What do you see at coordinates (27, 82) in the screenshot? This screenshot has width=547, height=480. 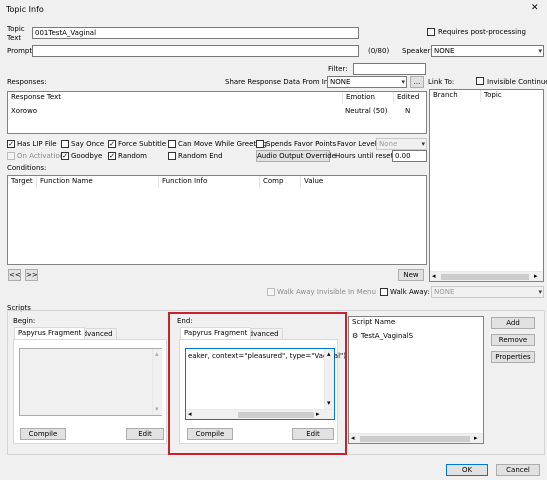 I see `responses-label: Responses:` at bounding box center [27, 82].